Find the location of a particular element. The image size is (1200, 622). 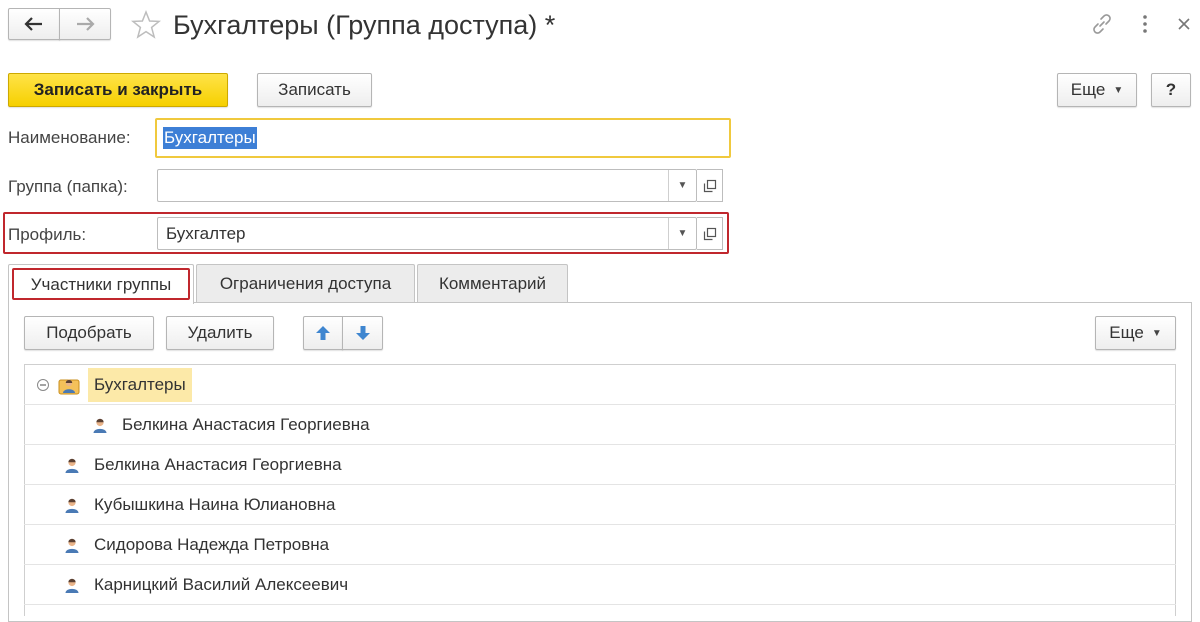

user-group-icon is located at coordinates (69, 386).